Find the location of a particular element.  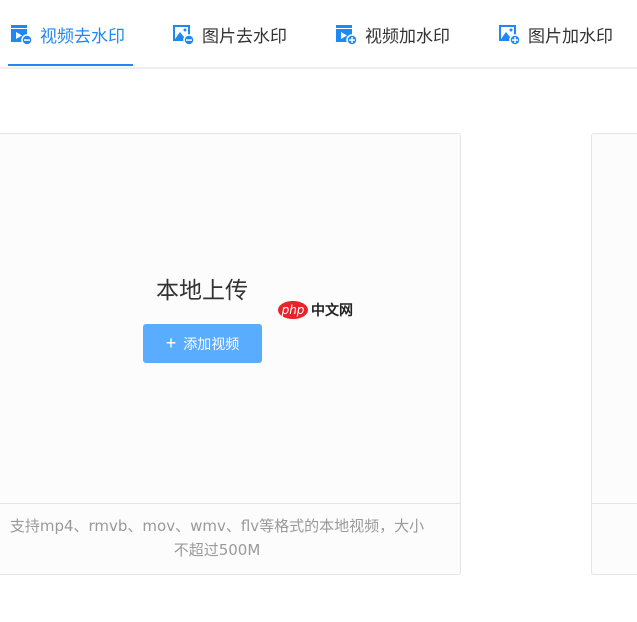

tab-video-remove-watermark: 视频去水印 is located at coordinates (67, 34).